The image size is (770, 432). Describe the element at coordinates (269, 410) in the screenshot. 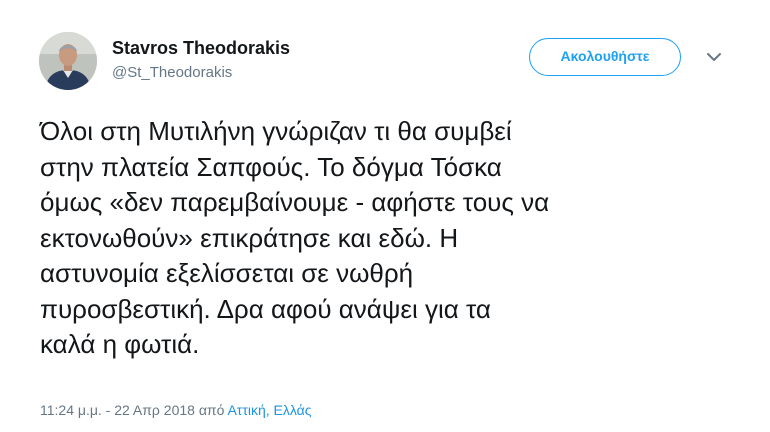

I see `tweet-location-link: Αττική, Ελλάς` at that location.